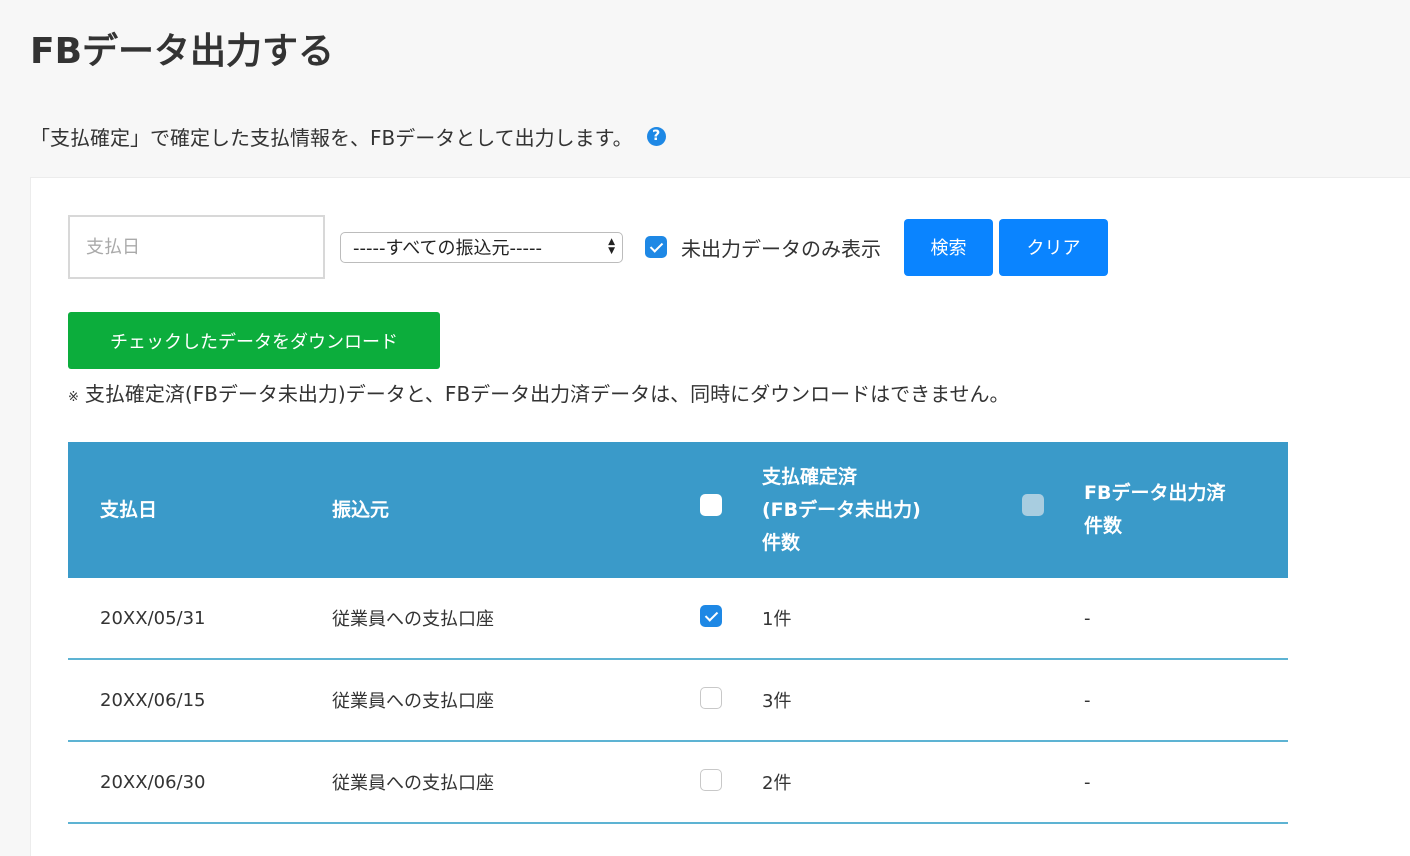  Describe the element at coordinates (1155, 493) in the screenshot. I see `header-output-line1: FBデータ出力済` at that location.